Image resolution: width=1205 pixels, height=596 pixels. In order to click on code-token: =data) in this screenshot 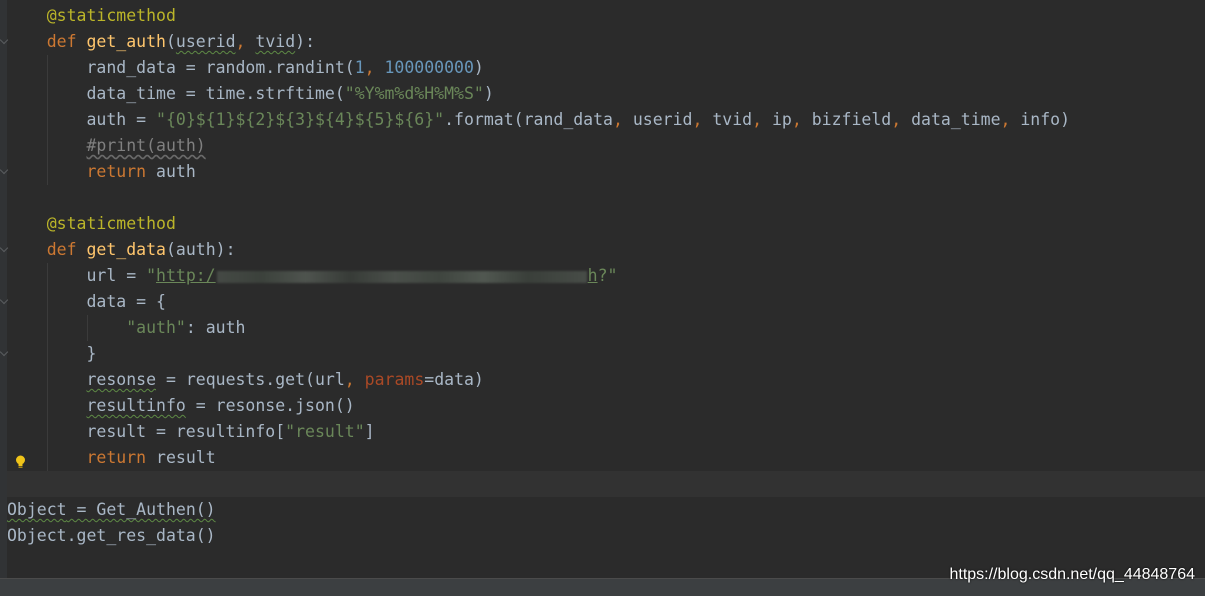, I will do `click(454, 379)`.